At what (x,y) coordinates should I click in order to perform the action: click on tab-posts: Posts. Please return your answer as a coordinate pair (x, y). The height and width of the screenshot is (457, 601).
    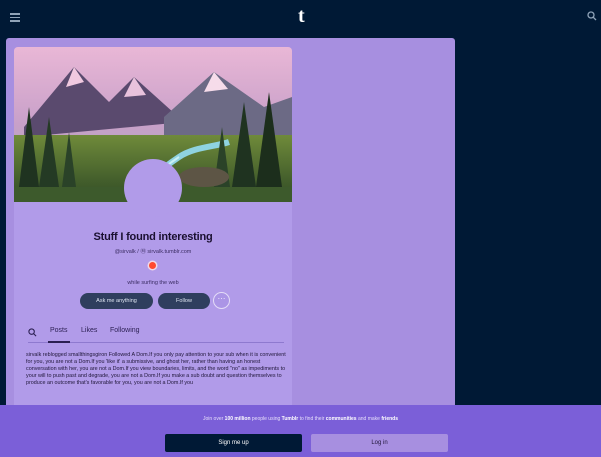
    Looking at the image, I should click on (59, 330).